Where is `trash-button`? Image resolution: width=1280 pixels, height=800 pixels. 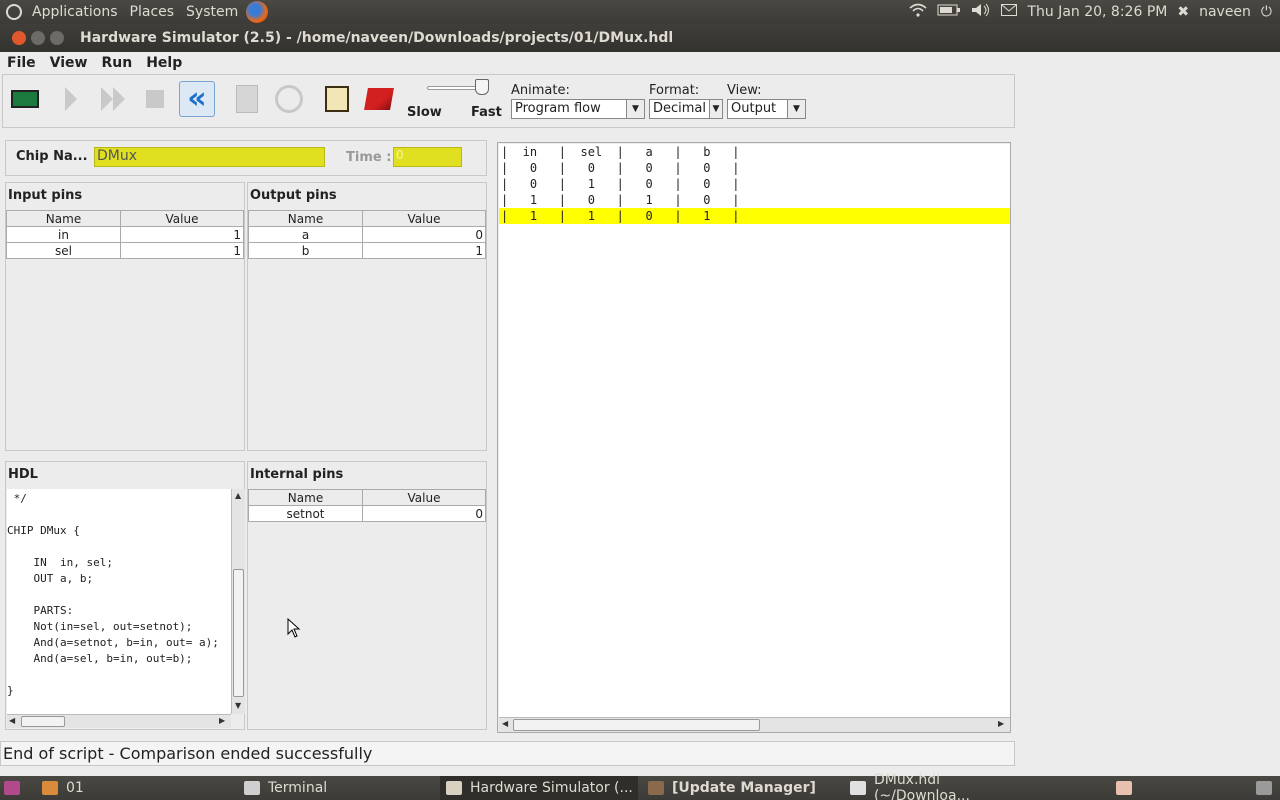 trash-button is located at coordinates (1267, 788).